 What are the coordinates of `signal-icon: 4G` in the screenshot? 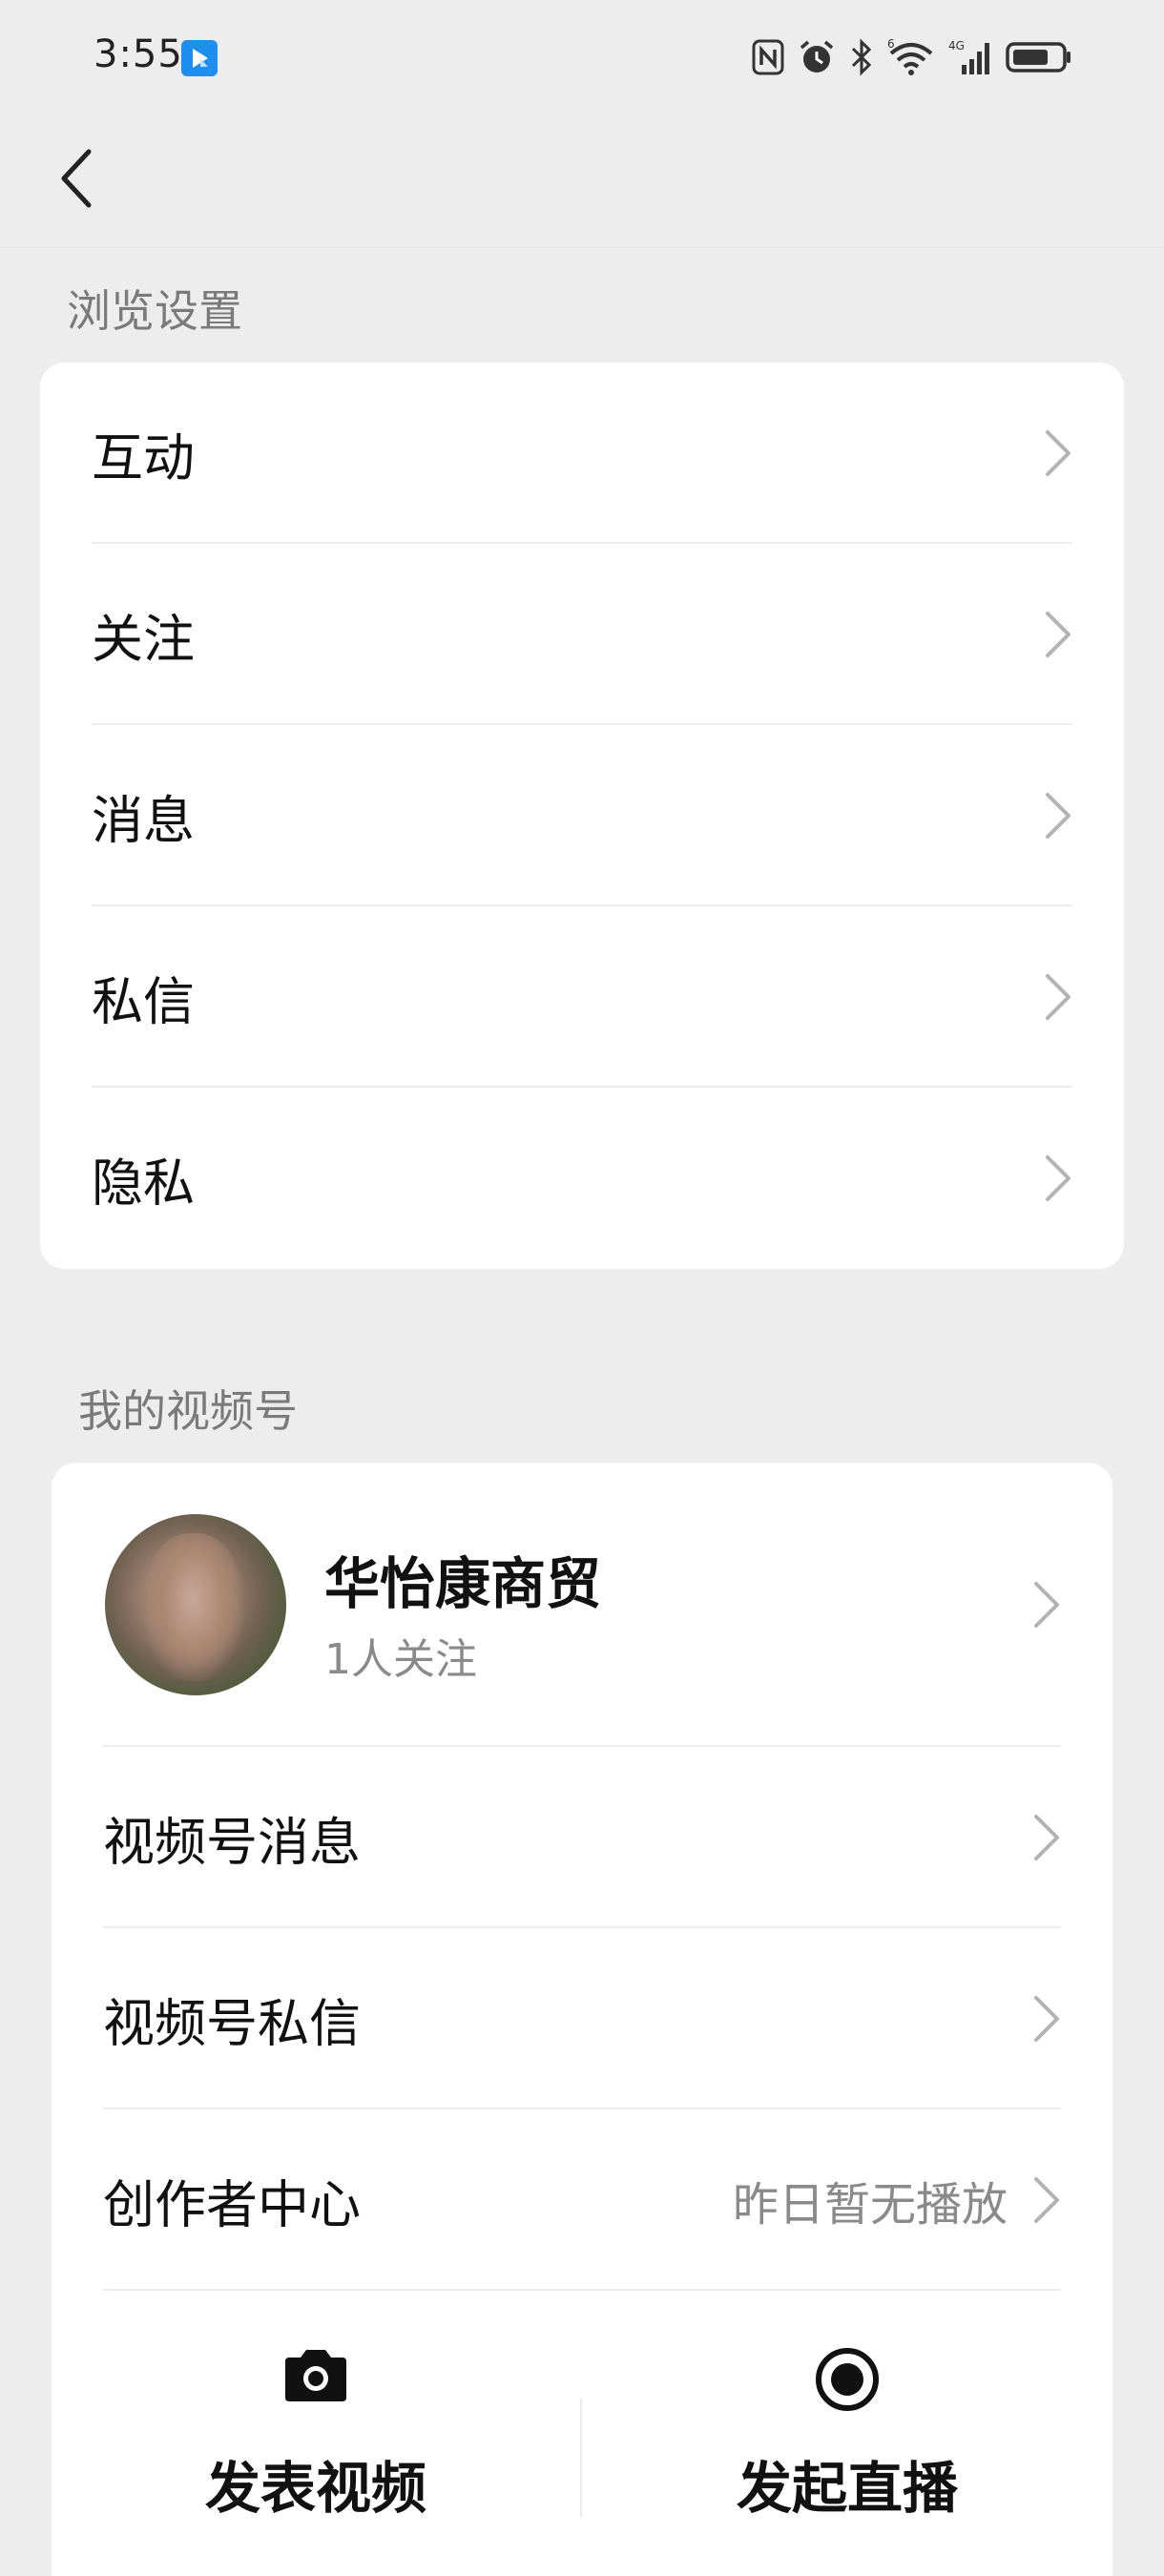 It's located at (969, 56).